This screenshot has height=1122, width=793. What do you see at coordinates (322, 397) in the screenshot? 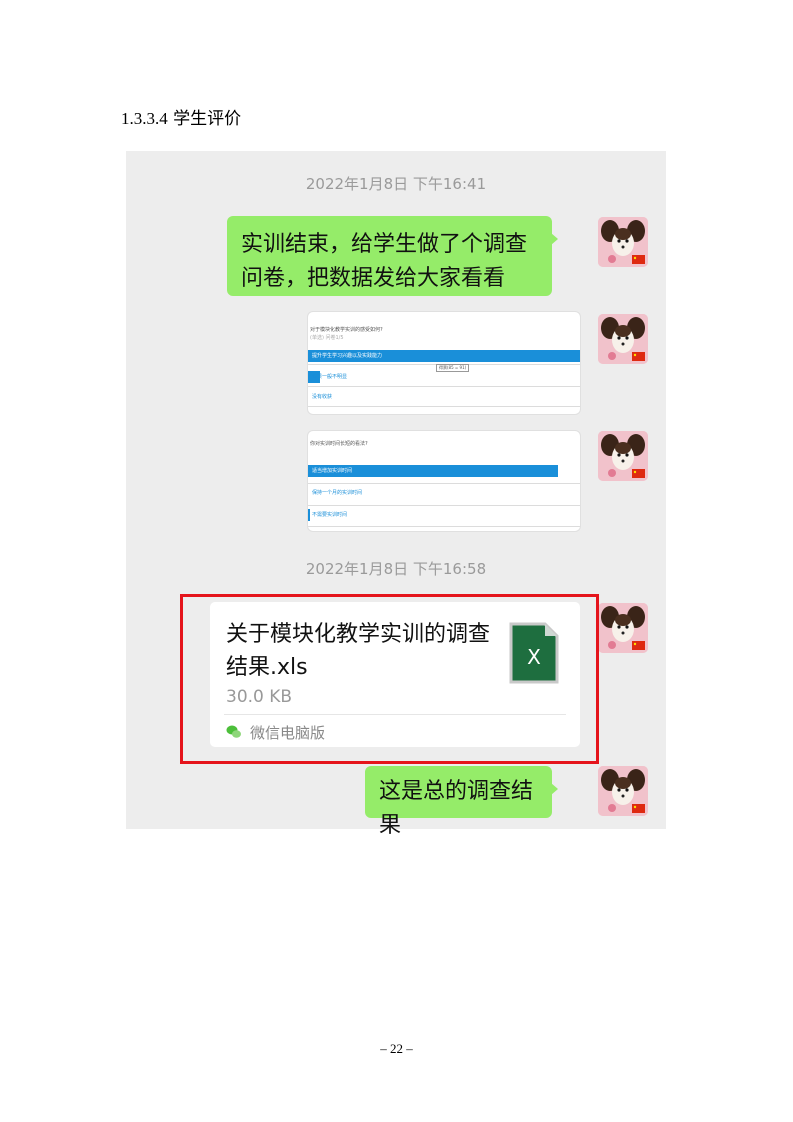
I see `survey-option: 没有收获` at bounding box center [322, 397].